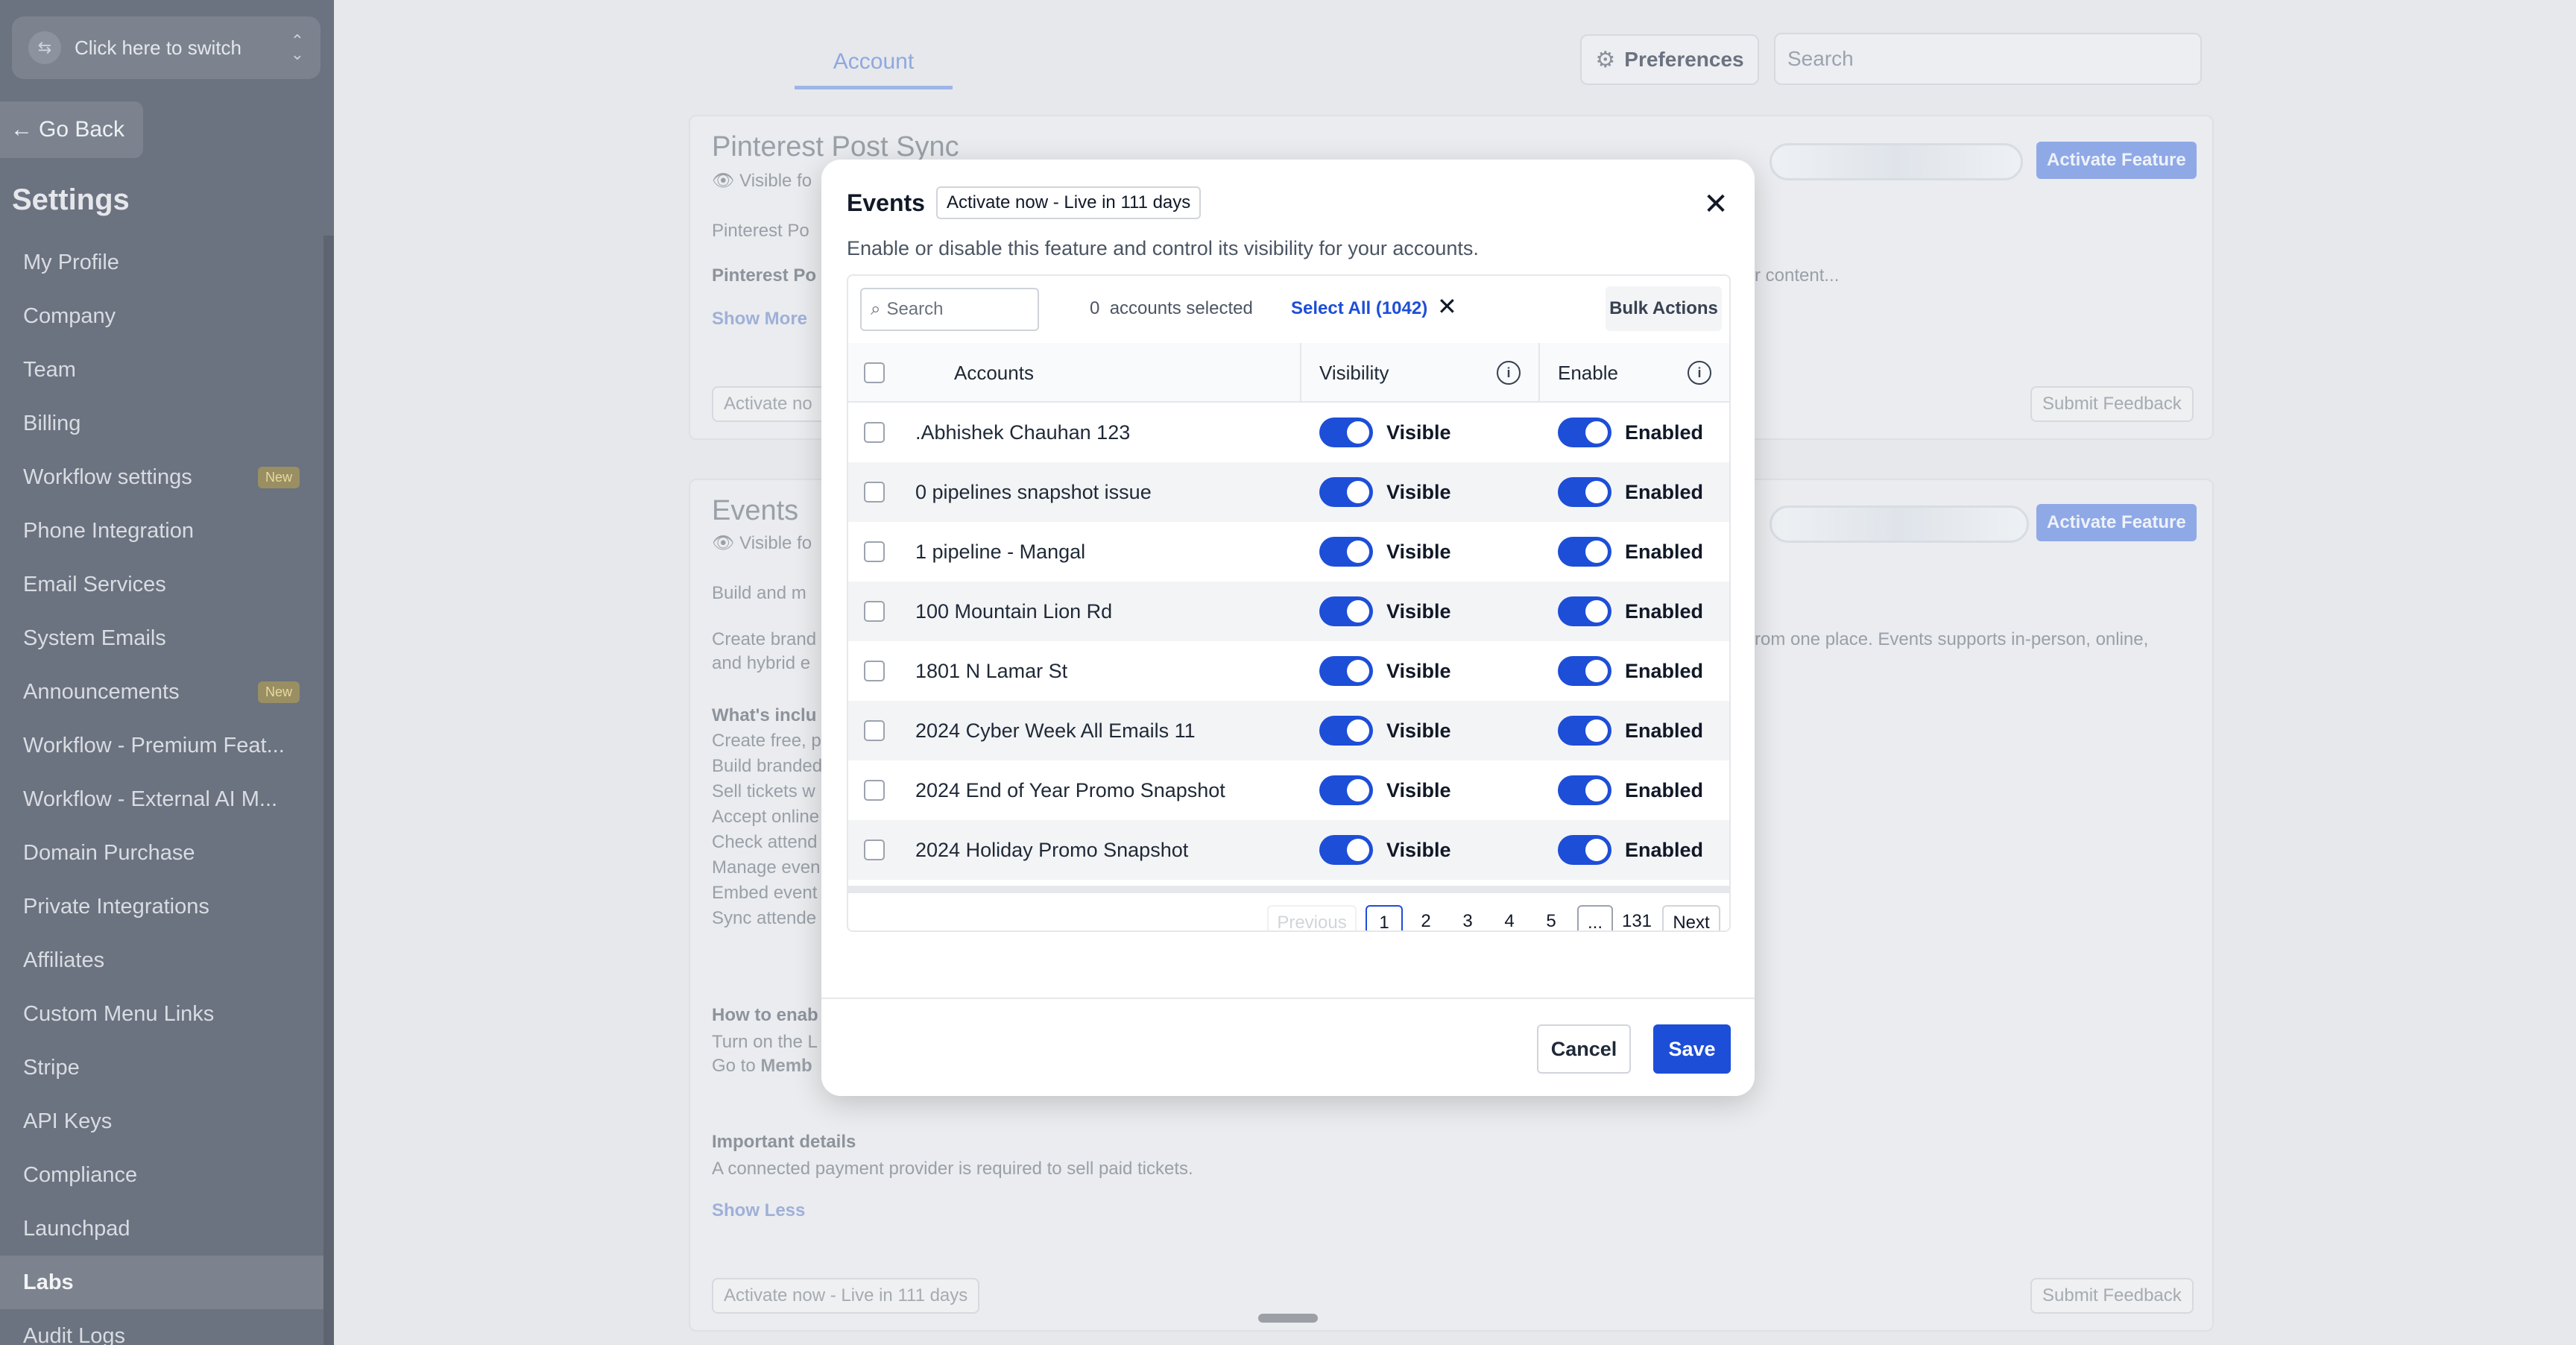  I want to click on top-search-input: Search, so click(1988, 59).